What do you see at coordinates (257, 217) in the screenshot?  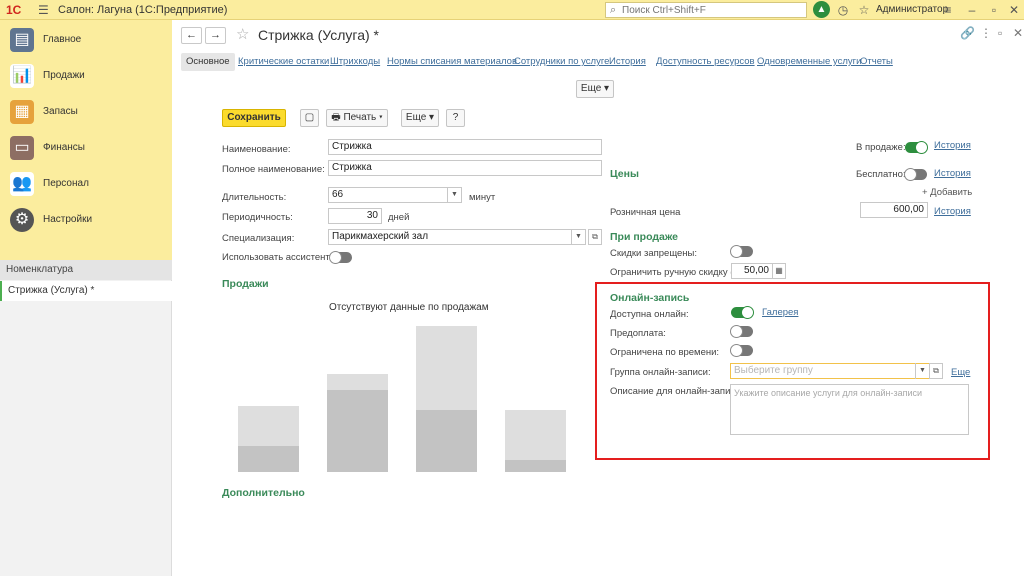 I see `periodicity-label: Периодичность:` at bounding box center [257, 217].